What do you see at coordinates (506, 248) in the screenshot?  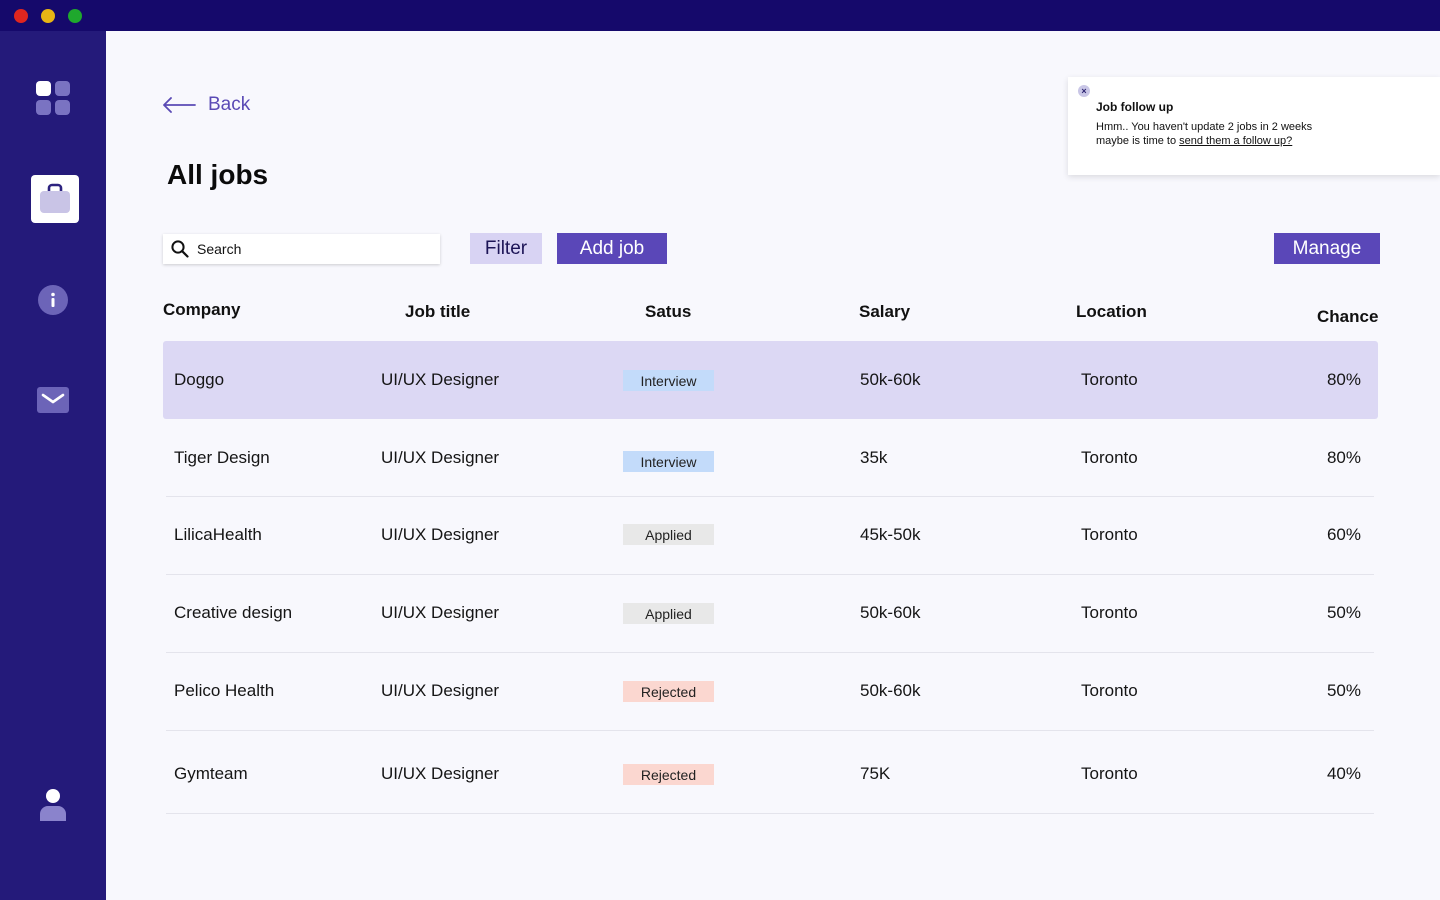 I see `filter-button: Filter` at bounding box center [506, 248].